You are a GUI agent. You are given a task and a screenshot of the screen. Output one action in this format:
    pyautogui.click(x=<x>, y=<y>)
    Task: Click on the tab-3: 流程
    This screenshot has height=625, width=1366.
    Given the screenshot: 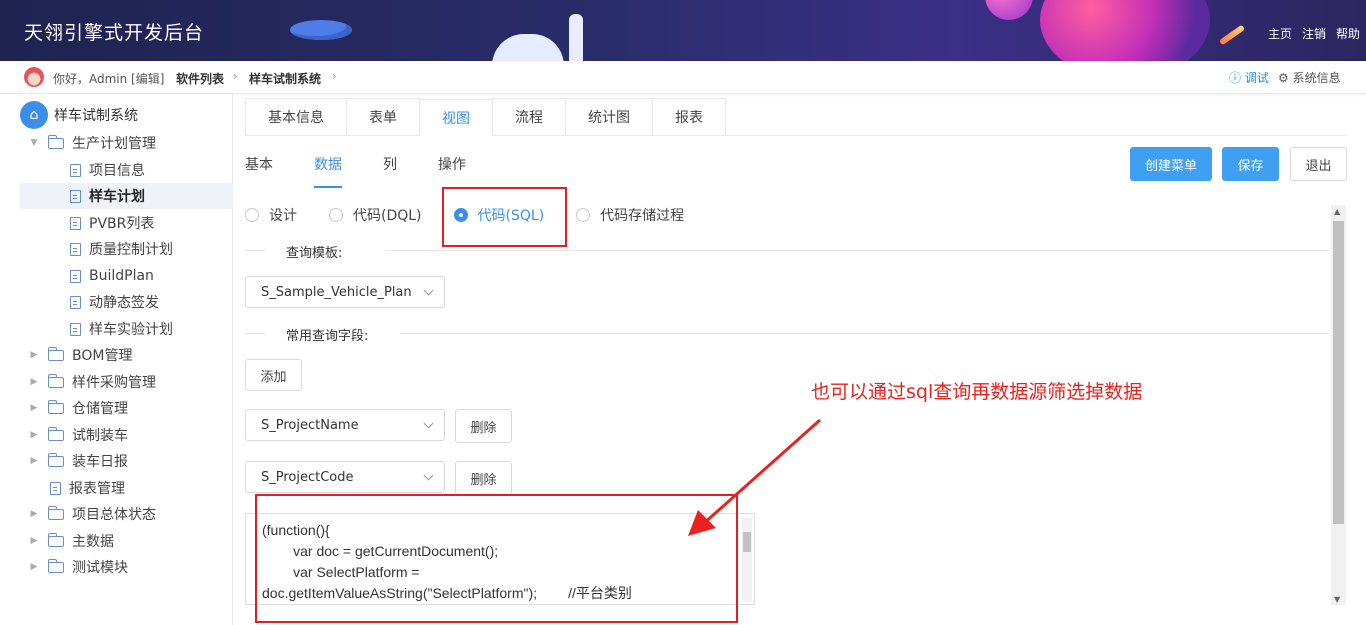 What is the action you would take?
    pyautogui.click(x=529, y=116)
    